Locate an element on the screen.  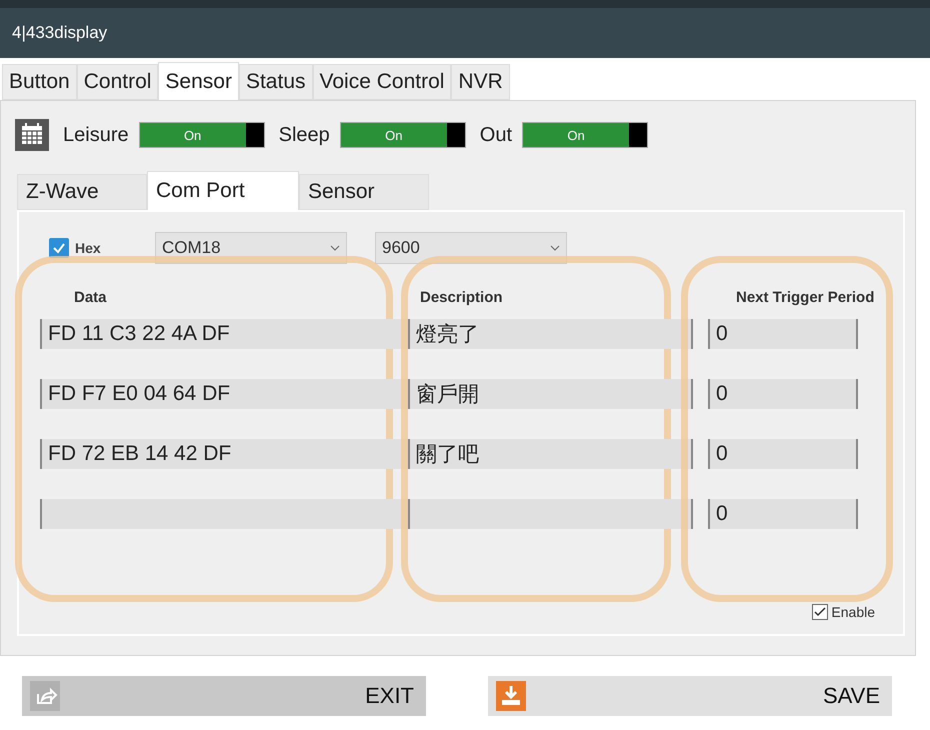
calendar-icon is located at coordinates (32, 135).